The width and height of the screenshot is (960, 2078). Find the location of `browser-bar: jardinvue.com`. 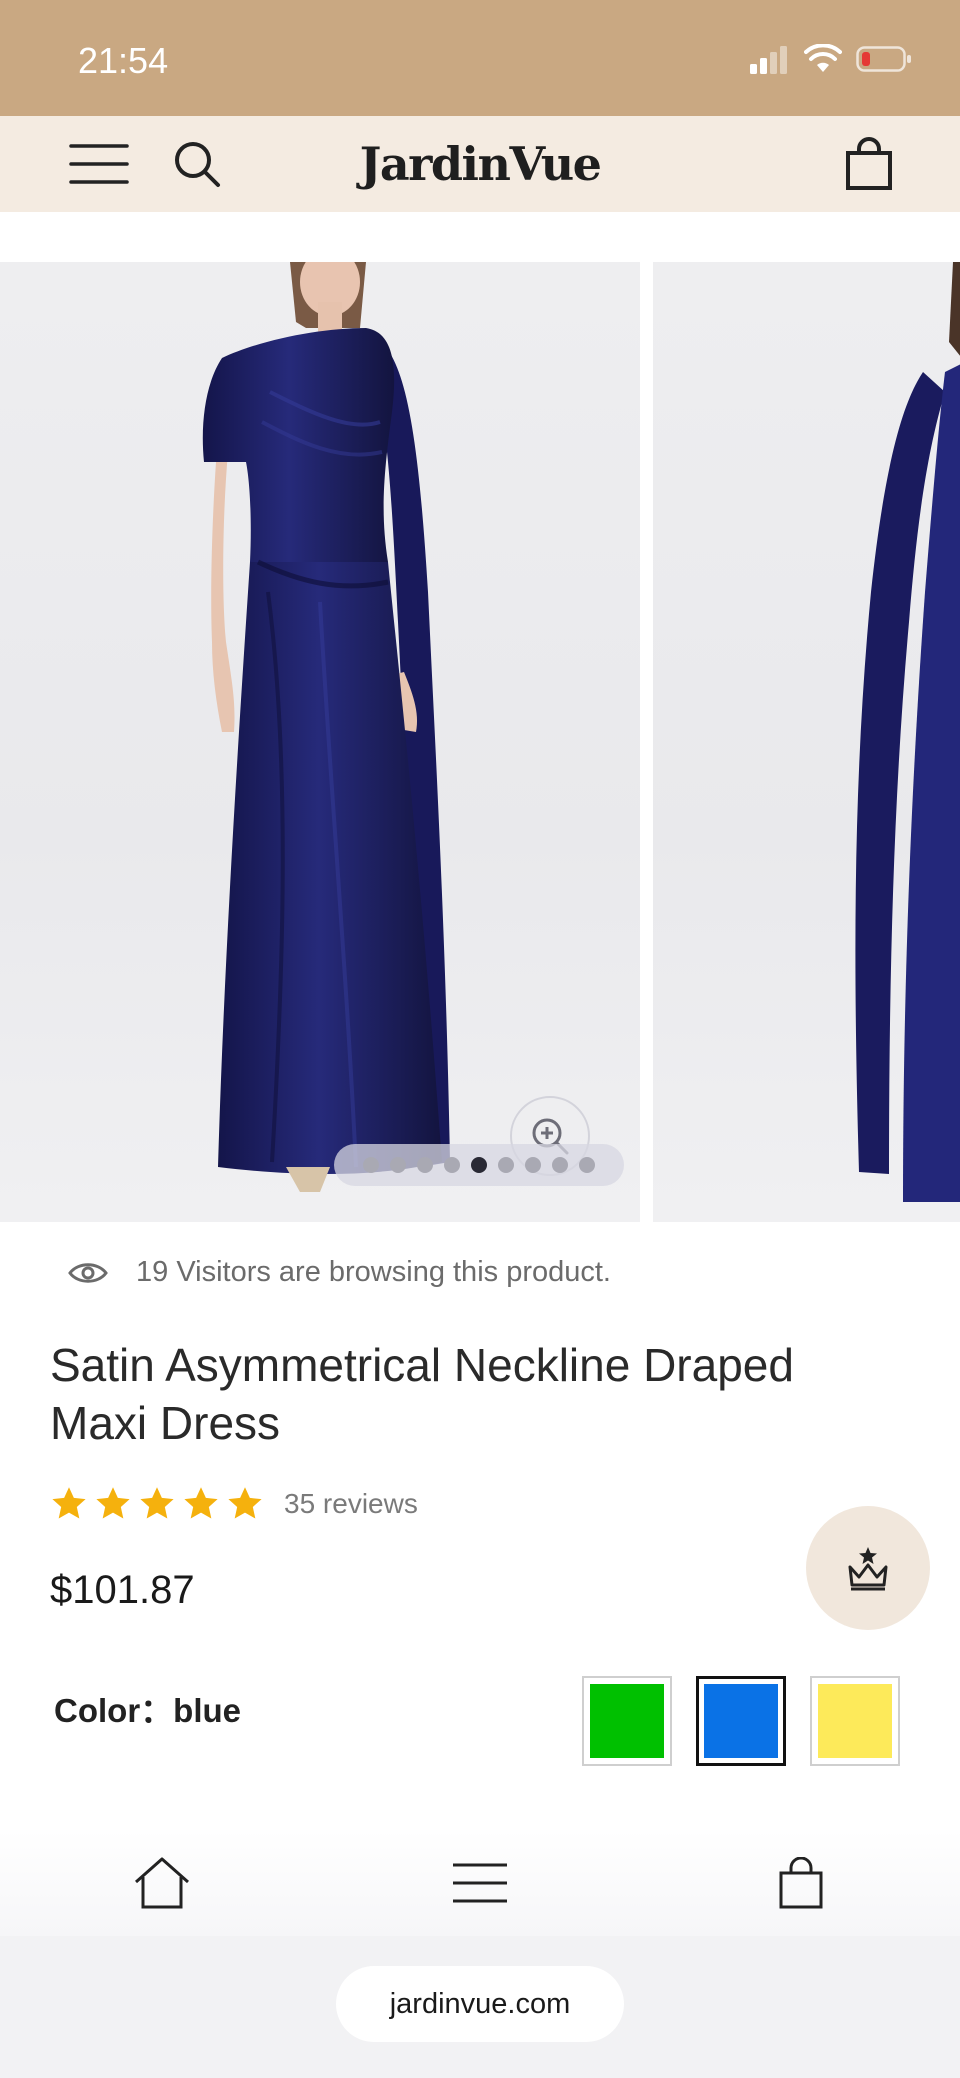

browser-bar: jardinvue.com is located at coordinates (480, 2007).